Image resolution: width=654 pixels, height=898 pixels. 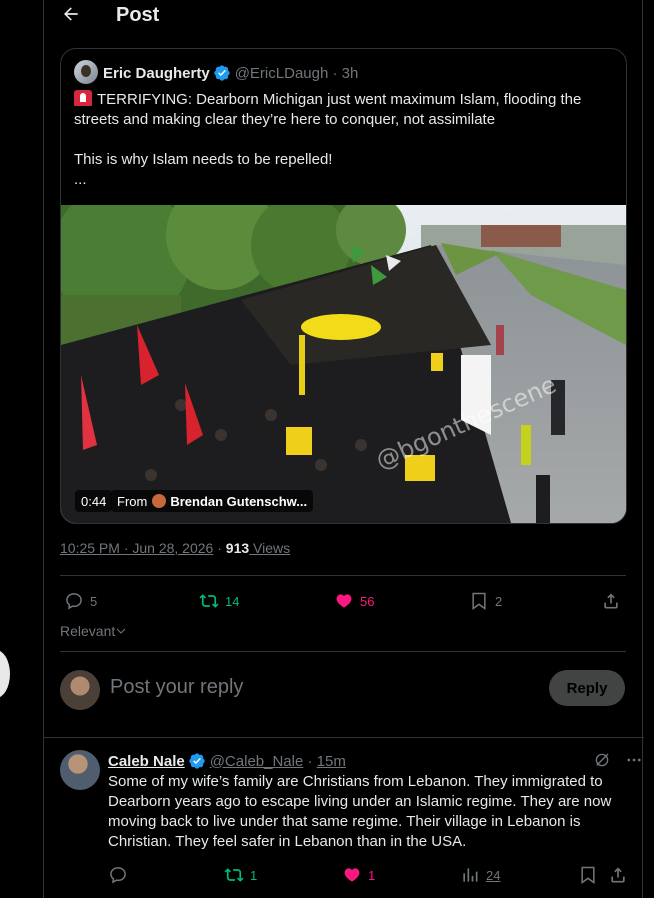 I want to click on back-arrow-icon, so click(x=71, y=14).